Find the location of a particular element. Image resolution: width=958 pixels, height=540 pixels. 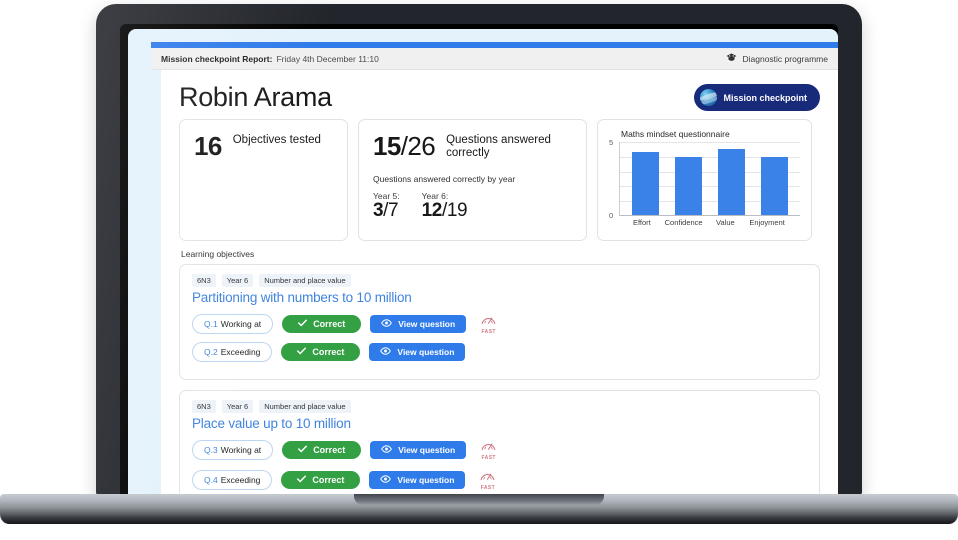

report-label: Mission checkpoint Report: is located at coordinates (217, 58).